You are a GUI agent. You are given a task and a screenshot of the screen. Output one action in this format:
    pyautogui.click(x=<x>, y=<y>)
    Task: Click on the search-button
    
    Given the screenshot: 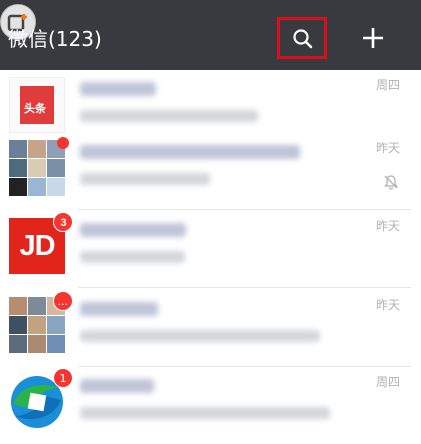 What is the action you would take?
    pyautogui.click(x=302, y=38)
    